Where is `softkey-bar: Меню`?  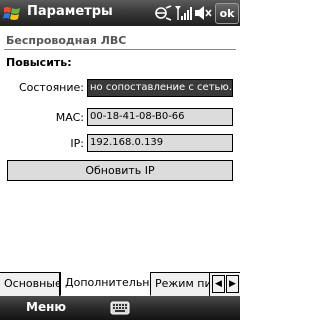 softkey-bar: Меню is located at coordinates (120, 308).